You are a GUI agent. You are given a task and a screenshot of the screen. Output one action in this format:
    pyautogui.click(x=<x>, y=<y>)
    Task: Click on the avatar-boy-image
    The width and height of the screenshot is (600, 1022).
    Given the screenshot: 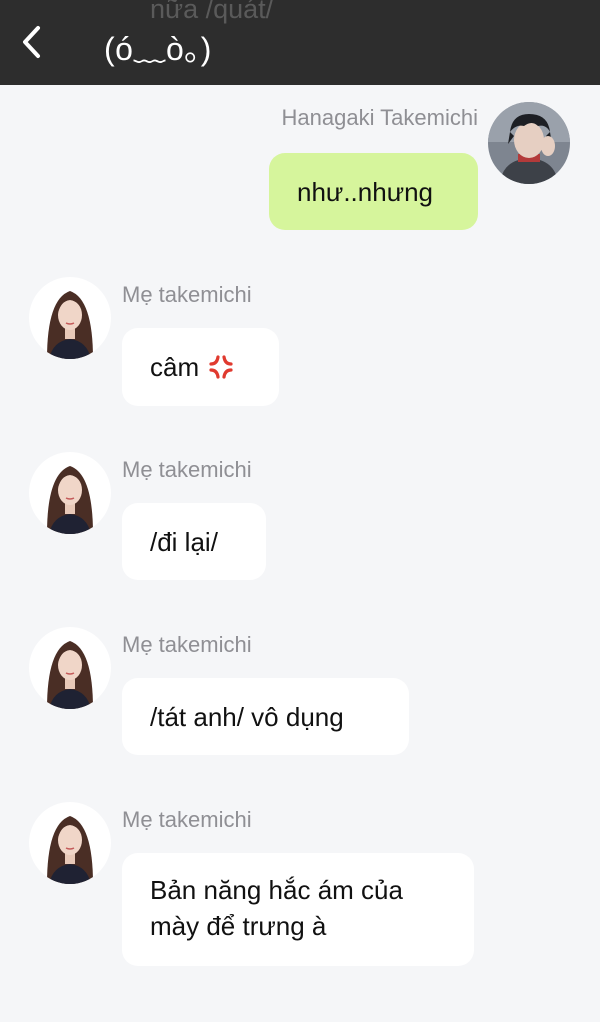 What is the action you would take?
    pyautogui.click(x=529, y=143)
    